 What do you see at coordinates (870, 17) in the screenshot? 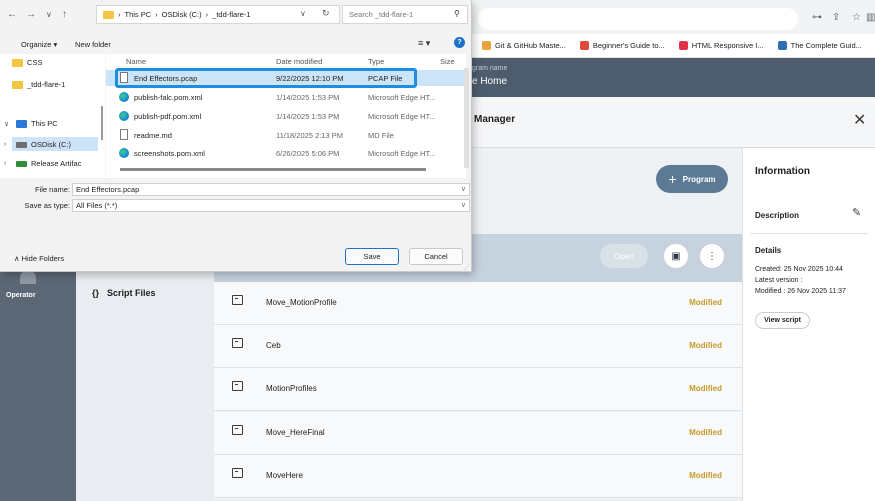
I see `extensions-icon: ▥` at bounding box center [870, 17].